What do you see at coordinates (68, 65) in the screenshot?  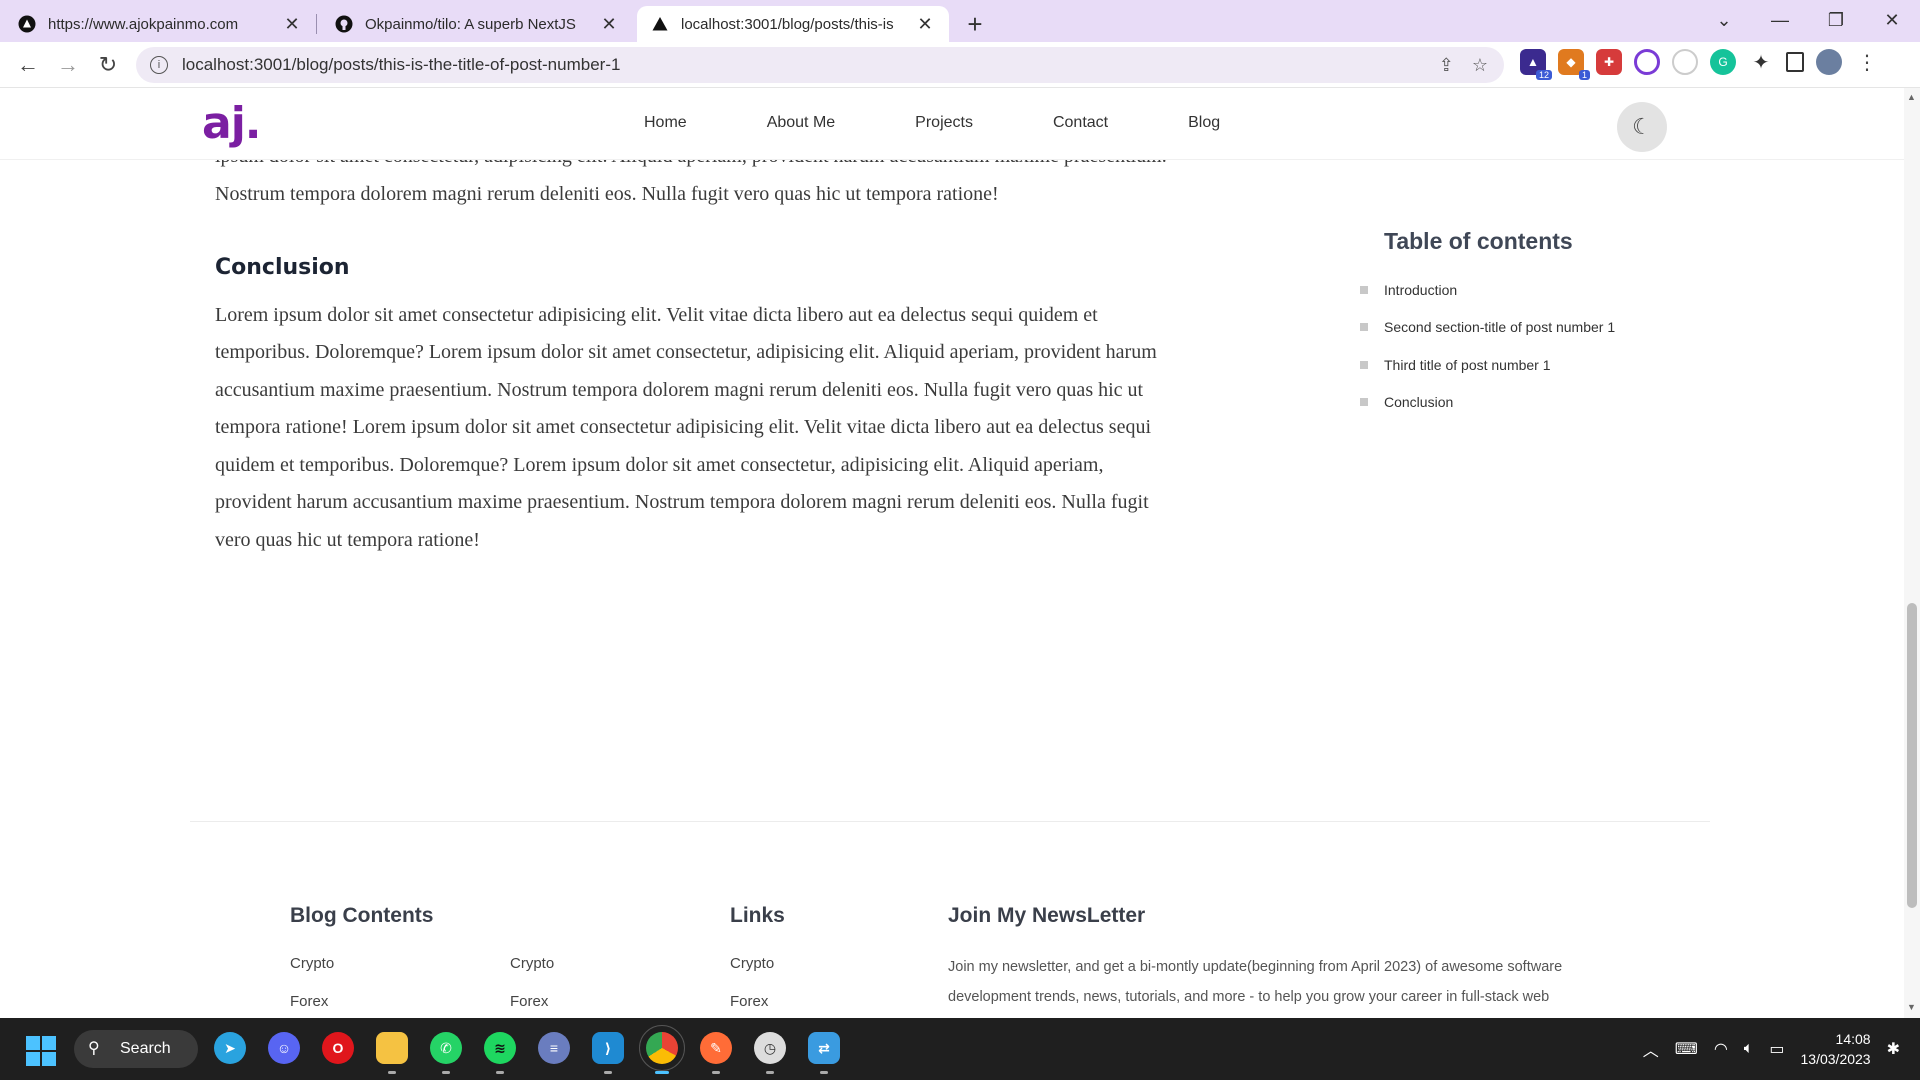 I see `forward-icon: →` at bounding box center [68, 65].